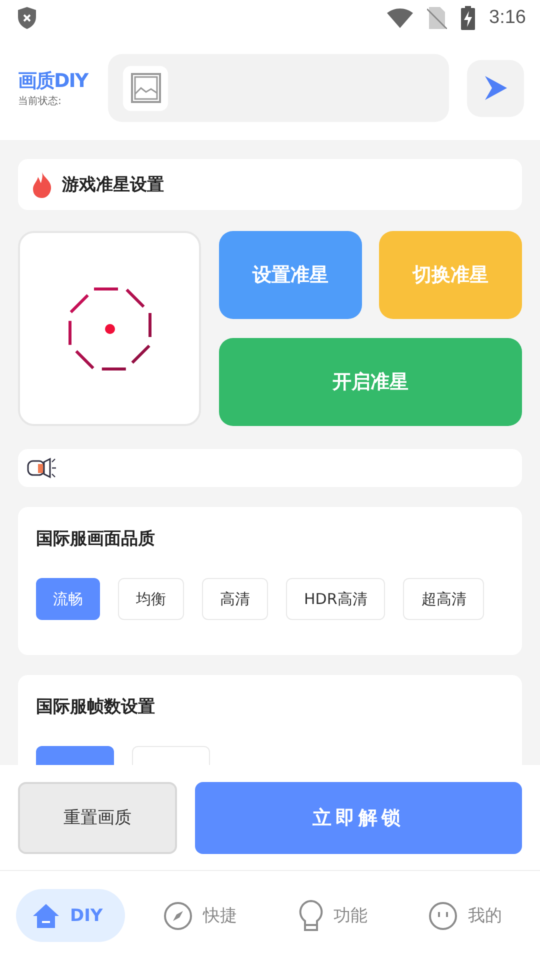 This screenshot has width=540, height=960. What do you see at coordinates (235, 599) in the screenshot?
I see `quality-option: 高清` at bounding box center [235, 599].